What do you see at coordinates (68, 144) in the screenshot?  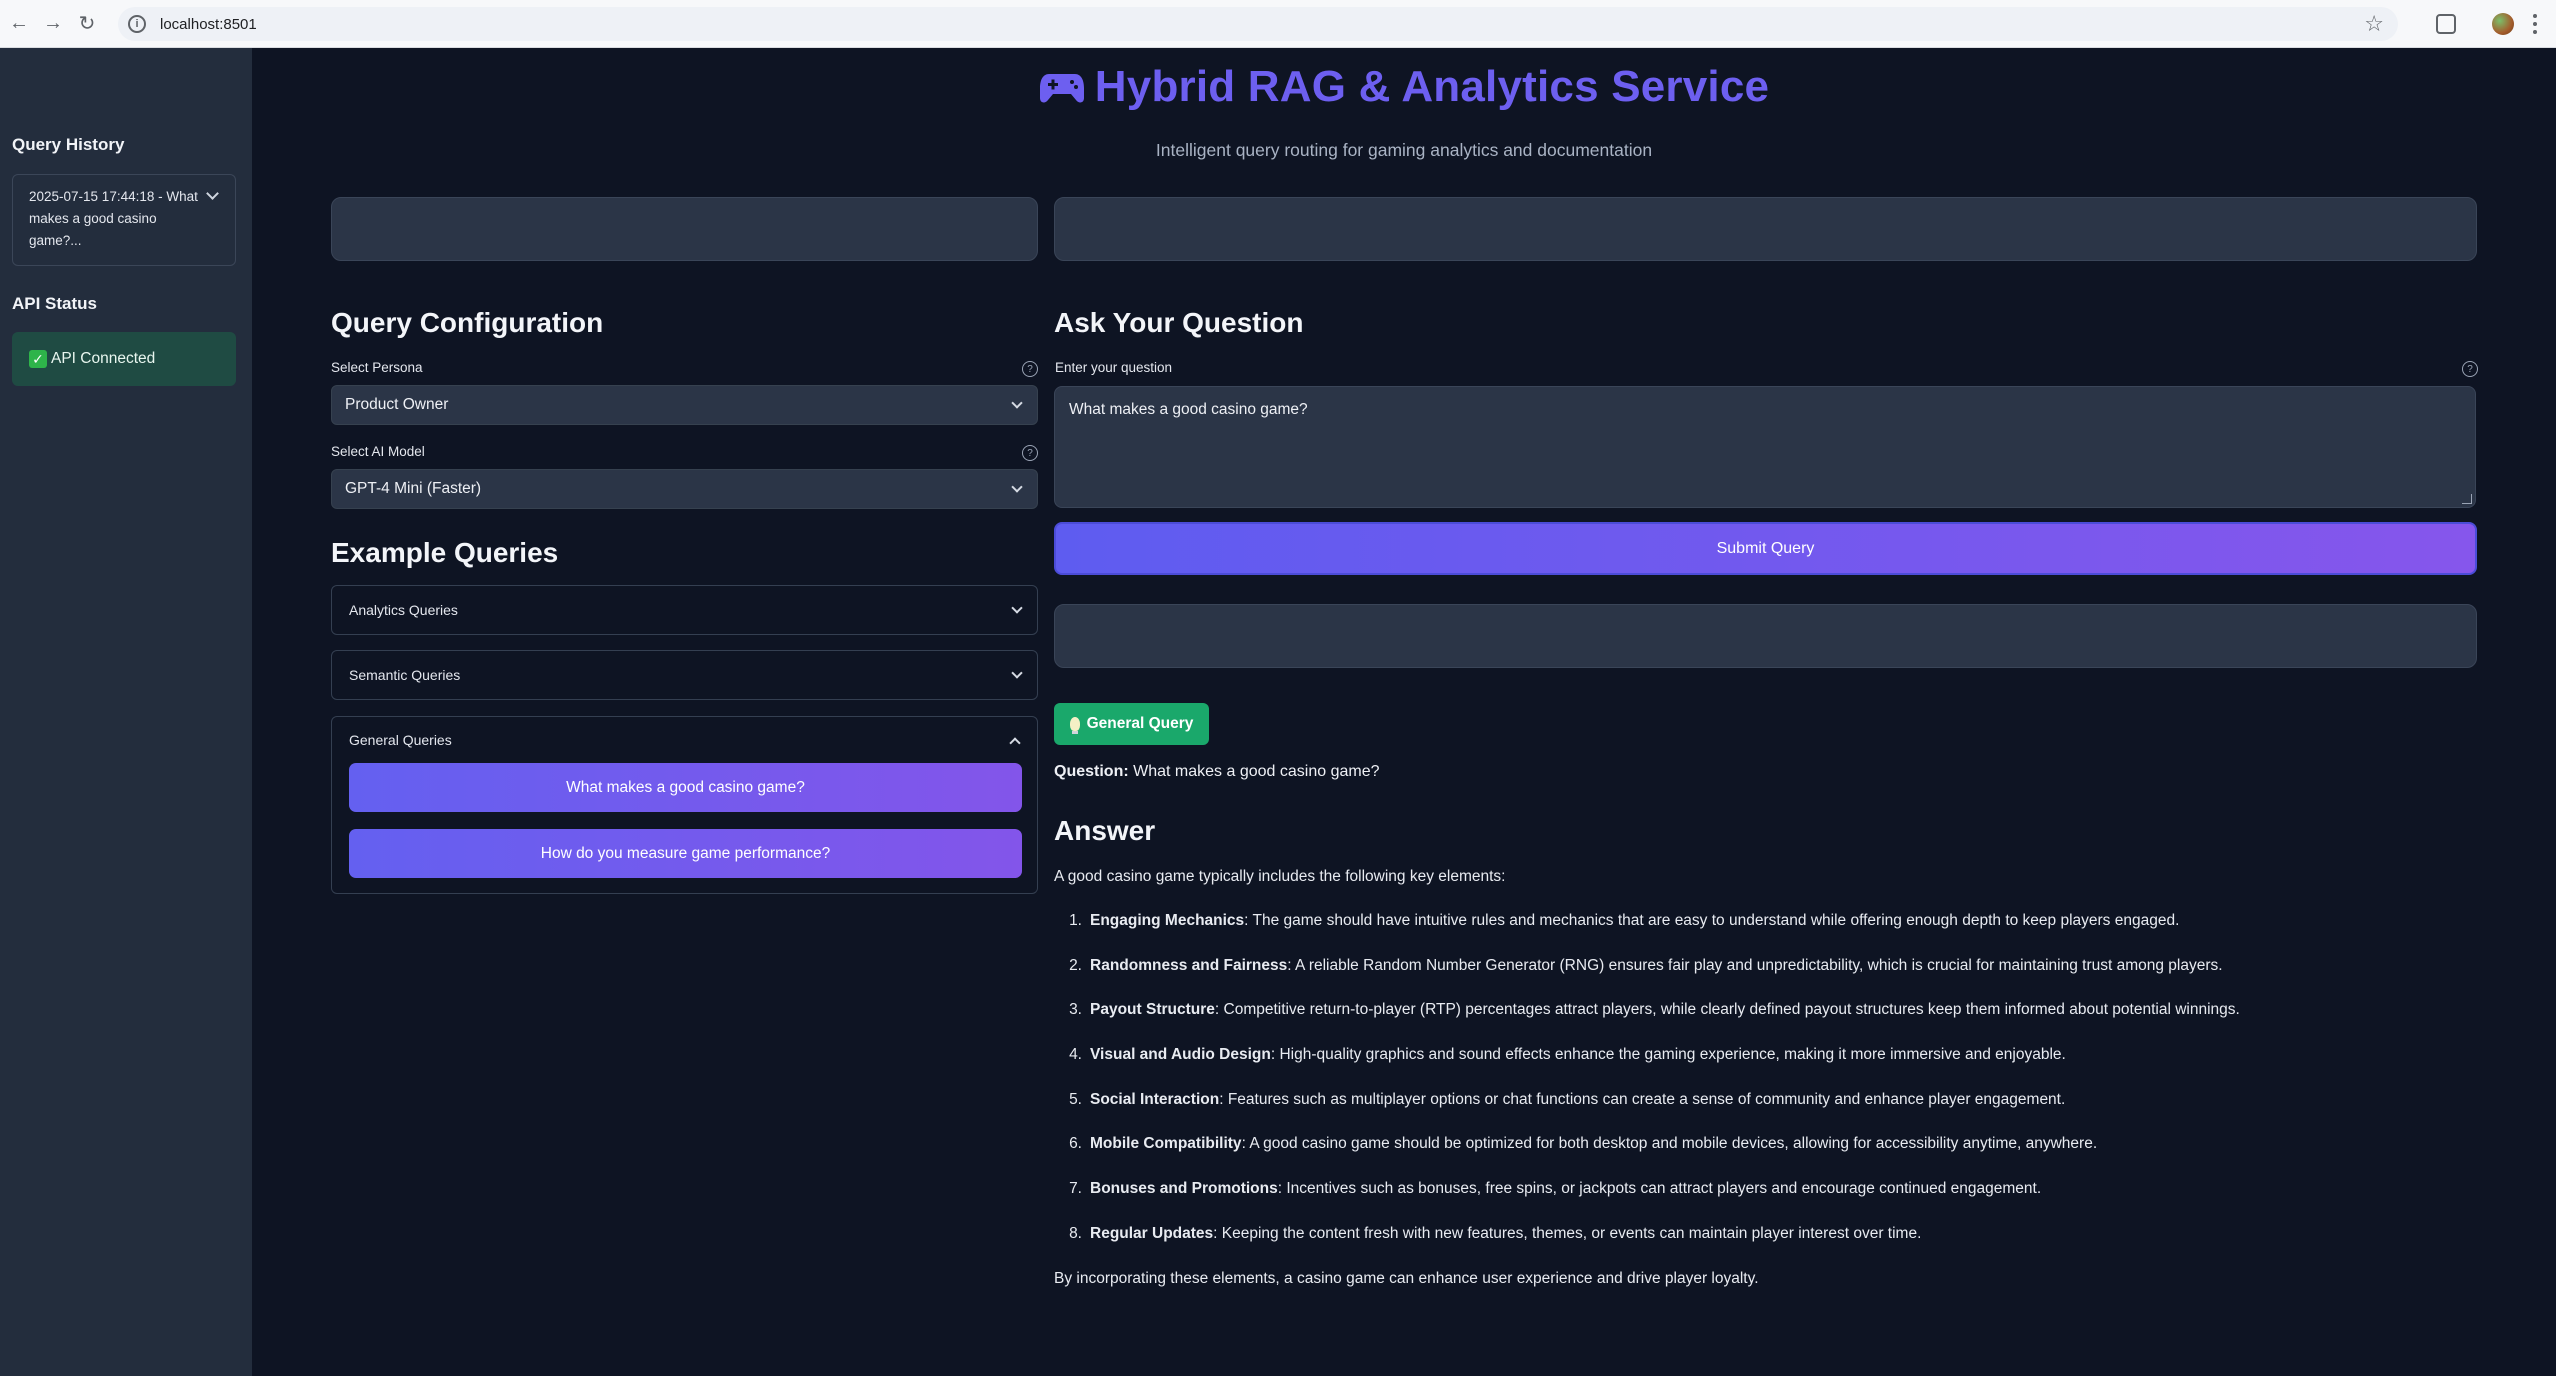 I see `query-history-heading: Query History` at bounding box center [68, 144].